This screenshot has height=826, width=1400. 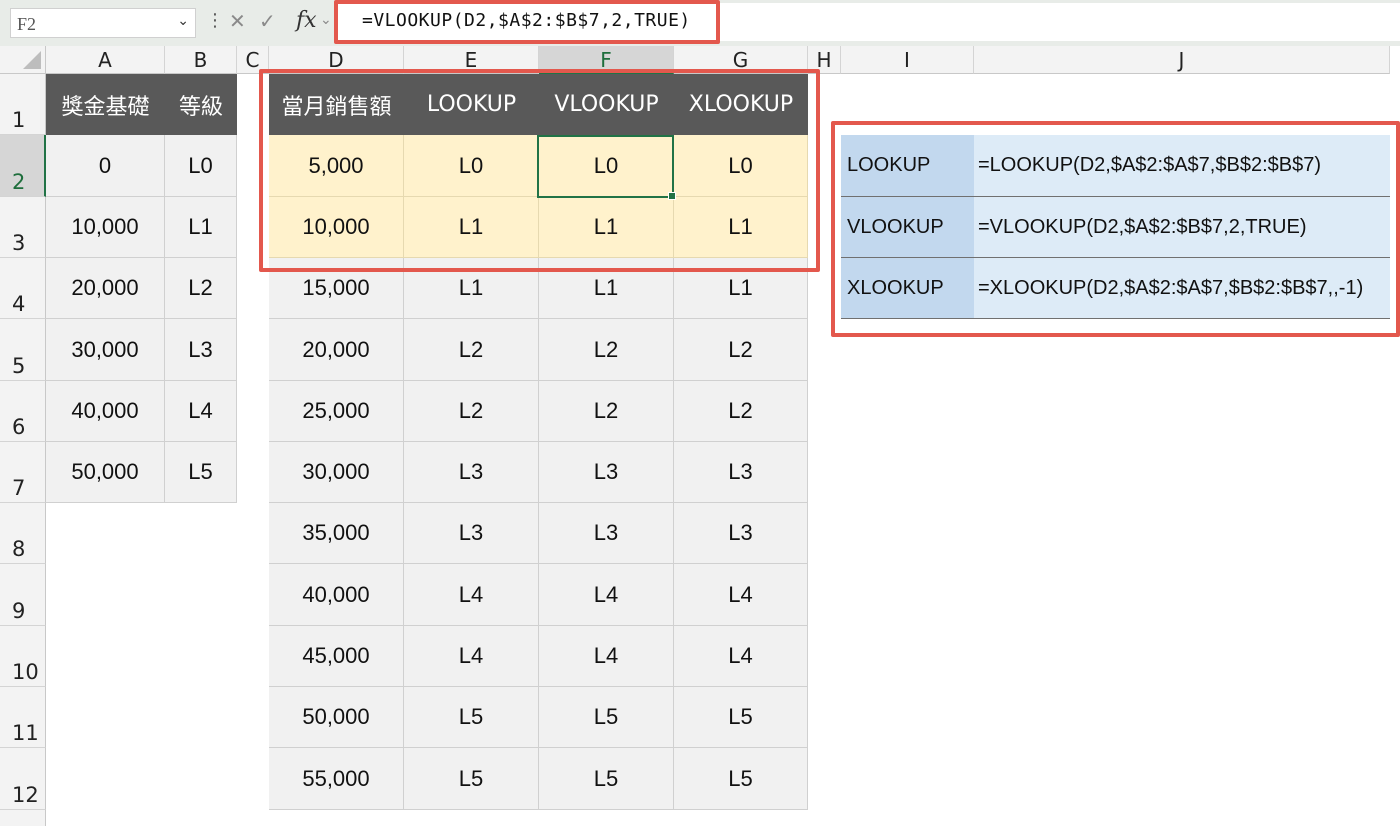 What do you see at coordinates (23, 104) in the screenshot?
I see `row-header-1: 1` at bounding box center [23, 104].